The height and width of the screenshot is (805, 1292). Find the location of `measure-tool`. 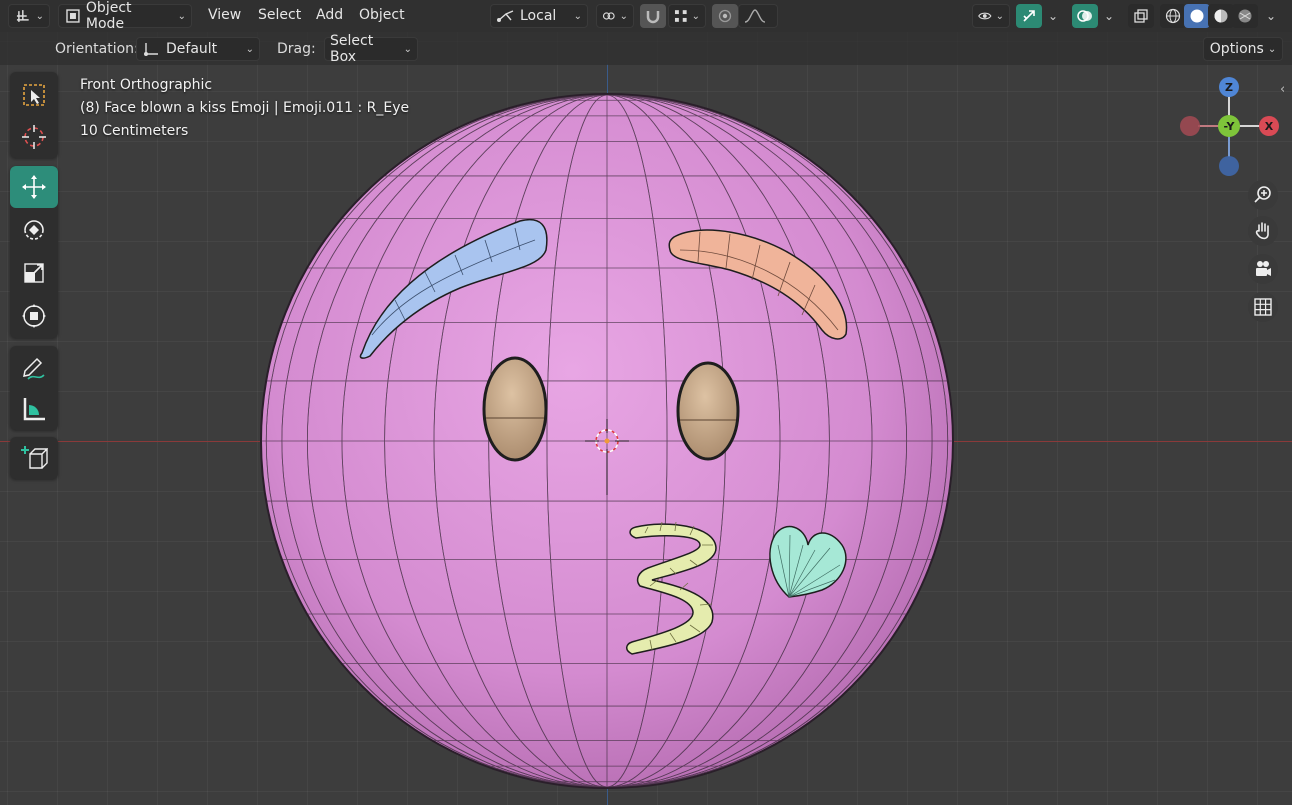

measure-tool is located at coordinates (34, 409).